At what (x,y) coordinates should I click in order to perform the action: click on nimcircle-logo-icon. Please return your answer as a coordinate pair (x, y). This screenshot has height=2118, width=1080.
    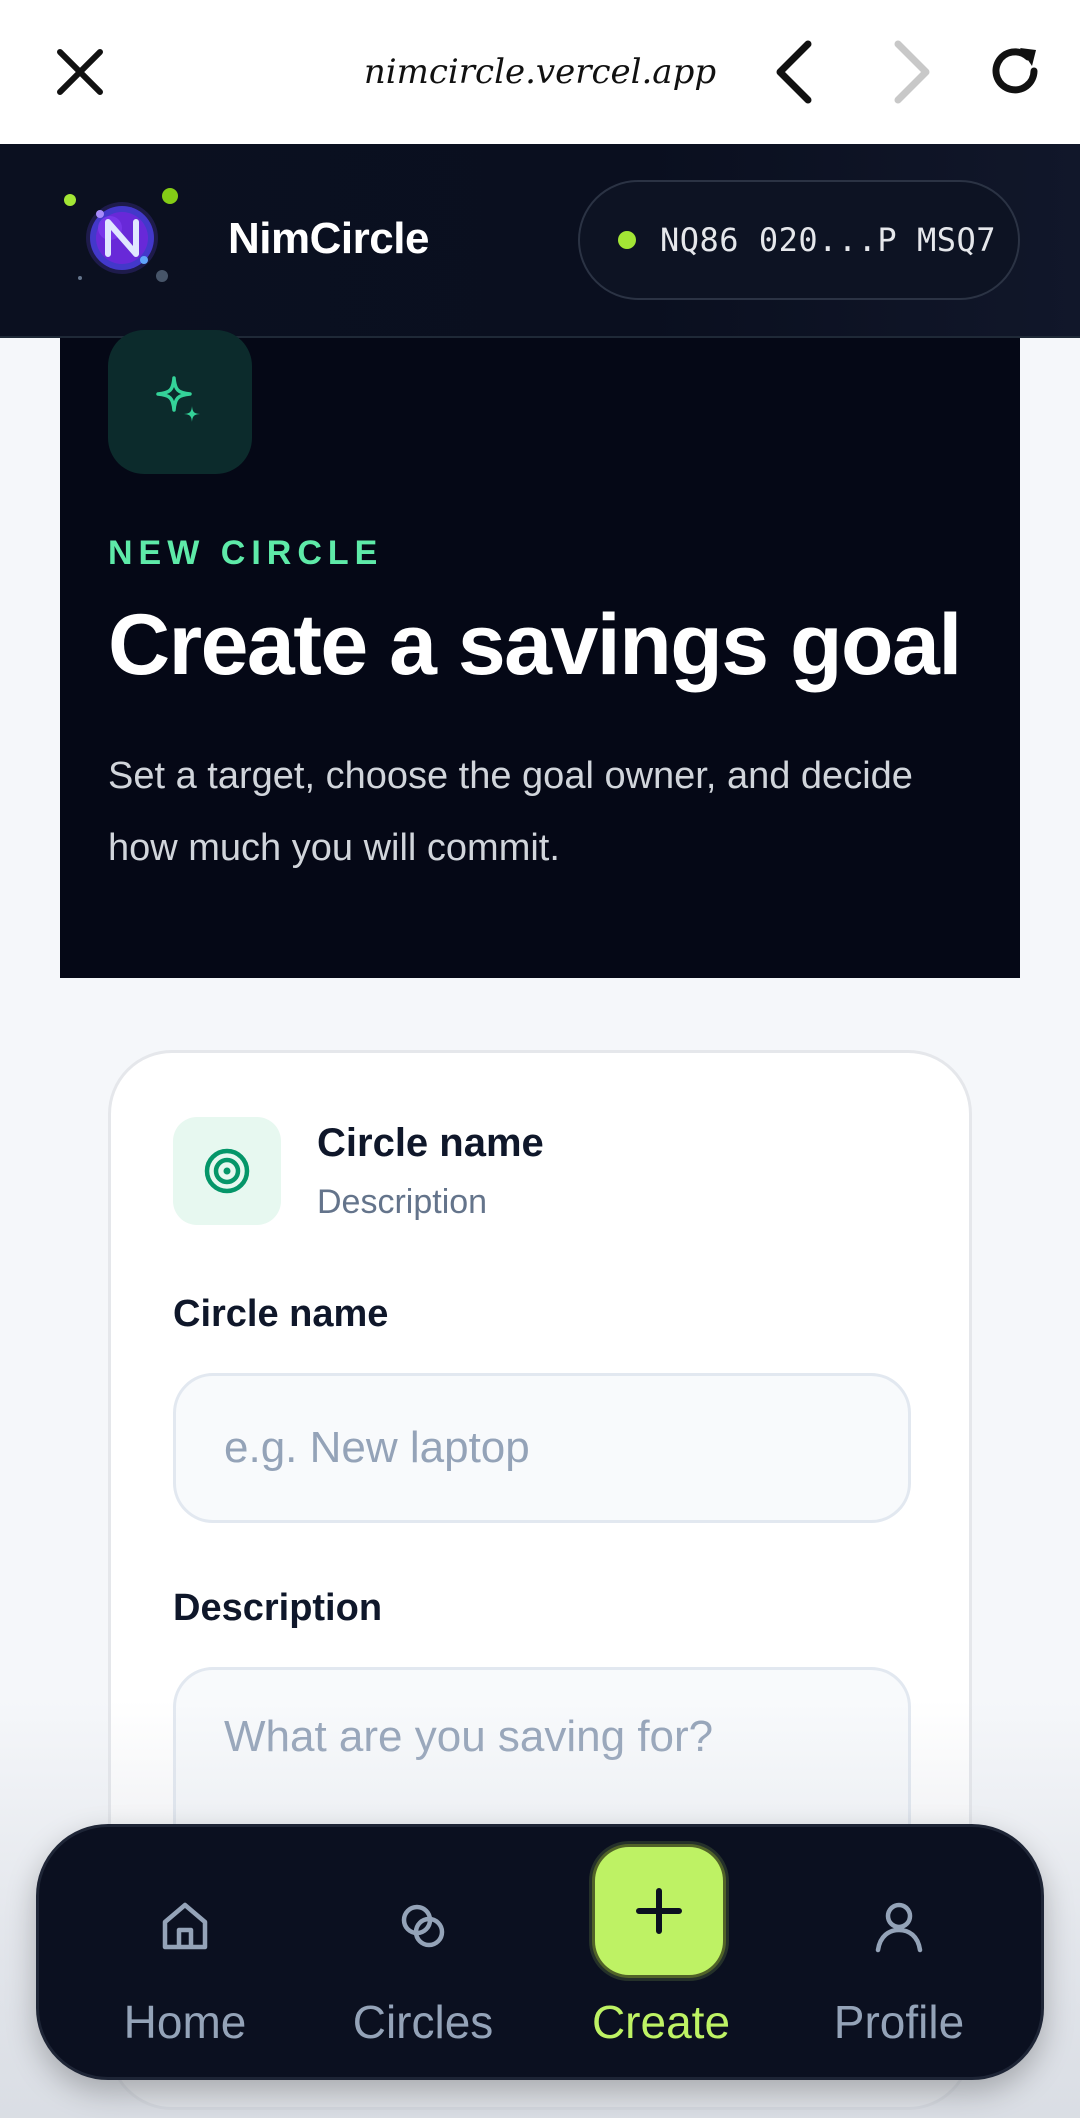
    Looking at the image, I should click on (121, 235).